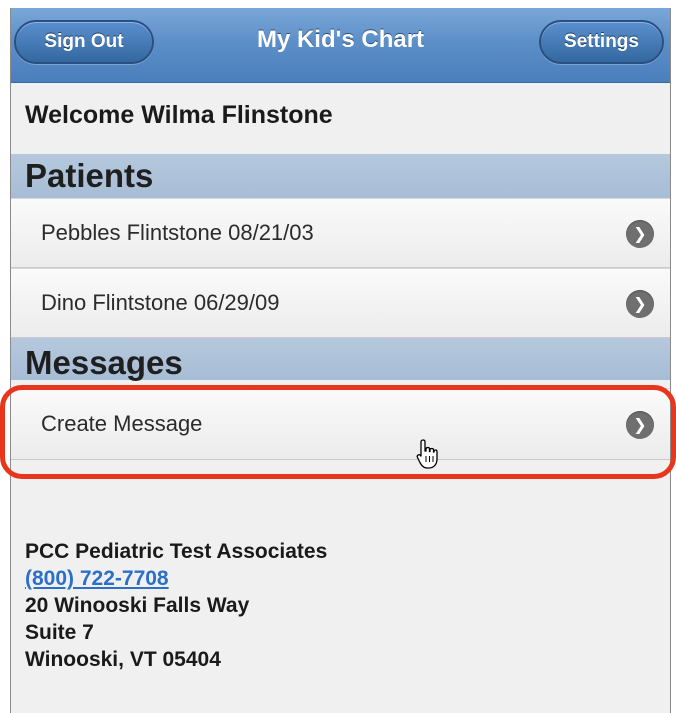  Describe the element at coordinates (340, 233) in the screenshot. I see `patient-row: Pebbles Flintstone 08/21/03 ❯` at that location.